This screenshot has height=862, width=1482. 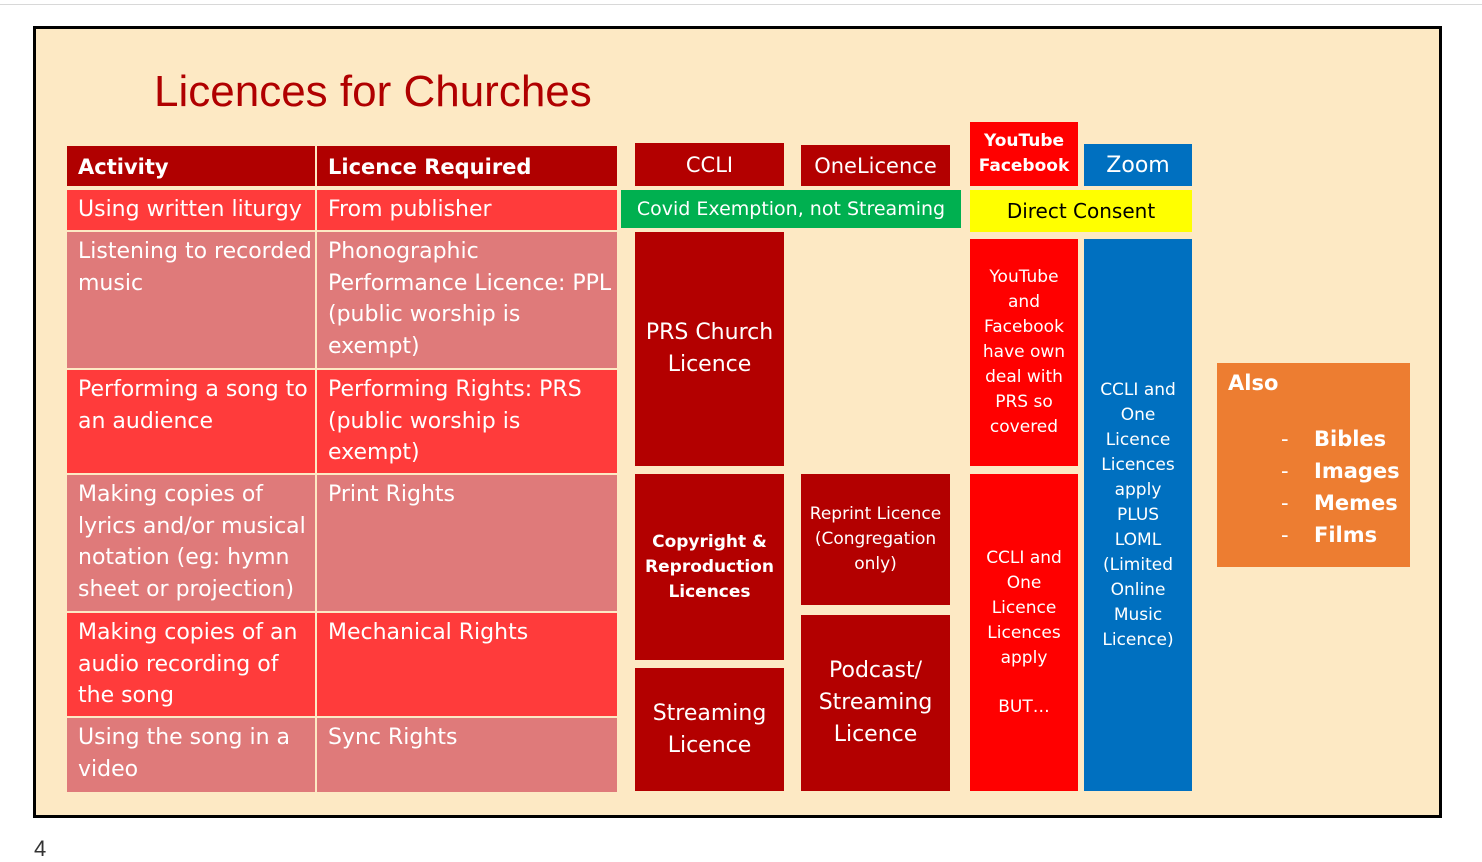 What do you see at coordinates (1138, 165) in the screenshot?
I see `zoom-header: Zoom` at bounding box center [1138, 165].